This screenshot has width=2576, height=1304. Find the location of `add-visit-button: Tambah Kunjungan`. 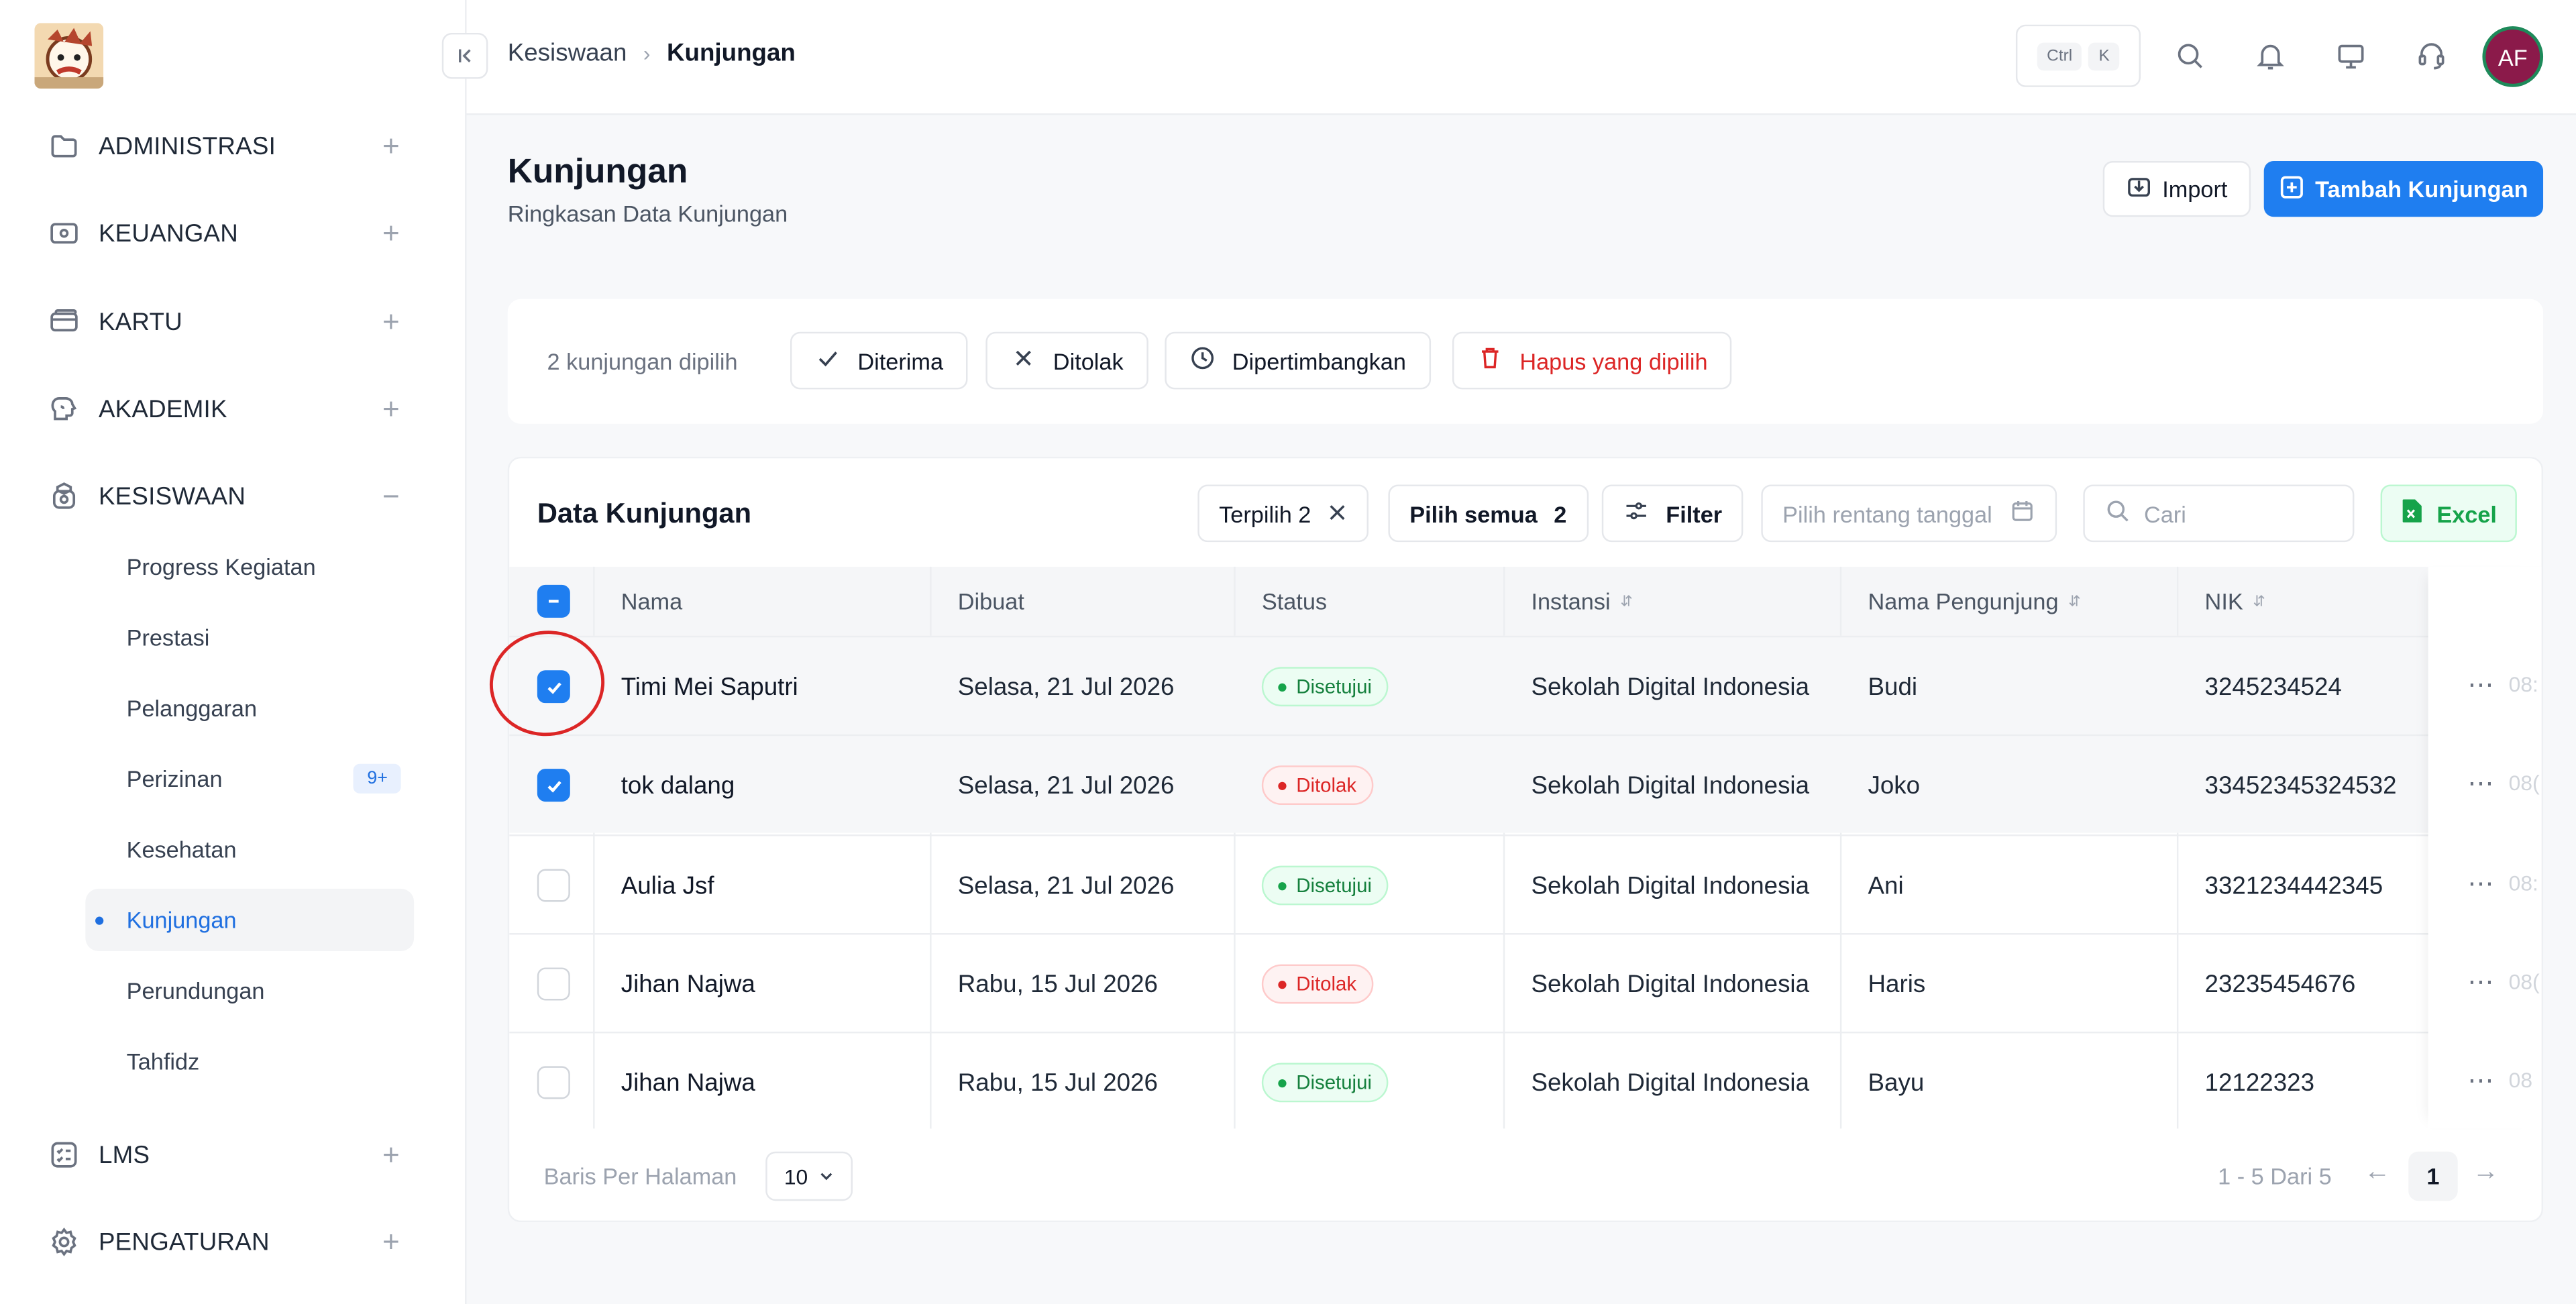

add-visit-button: Tambah Kunjungan is located at coordinates (2403, 189).